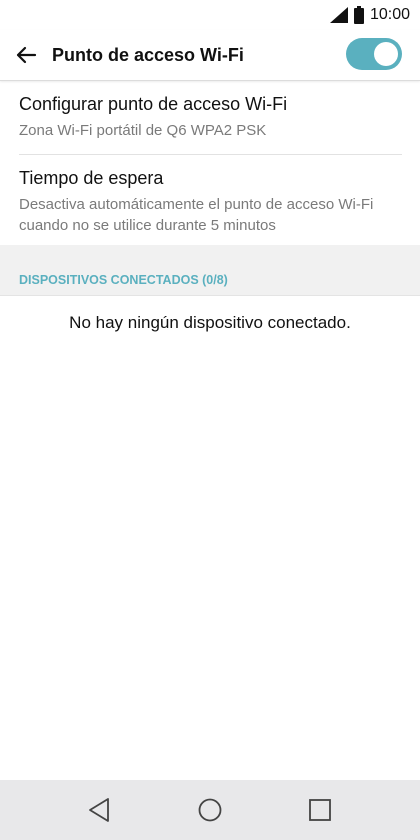  I want to click on no-devices-message: No hay ningún dispositivo conectado., so click(210, 322).